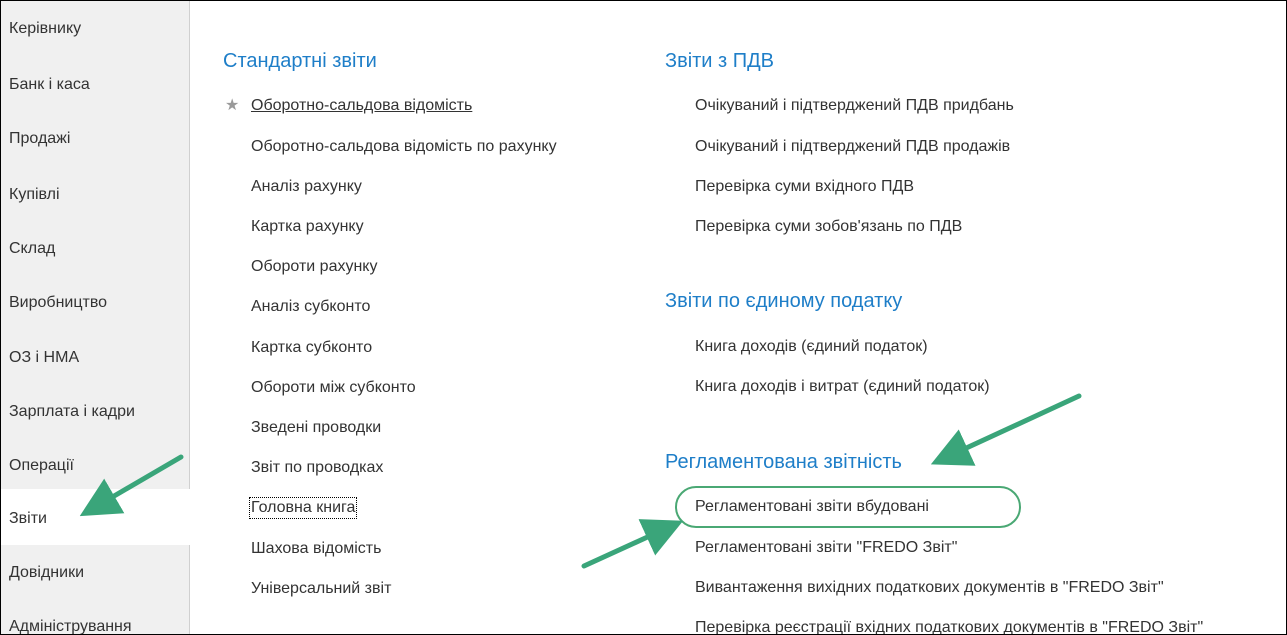  What do you see at coordinates (826, 548) in the screenshot?
I see `report-link: Регламентовані звіти "FREDO Звіт"` at bounding box center [826, 548].